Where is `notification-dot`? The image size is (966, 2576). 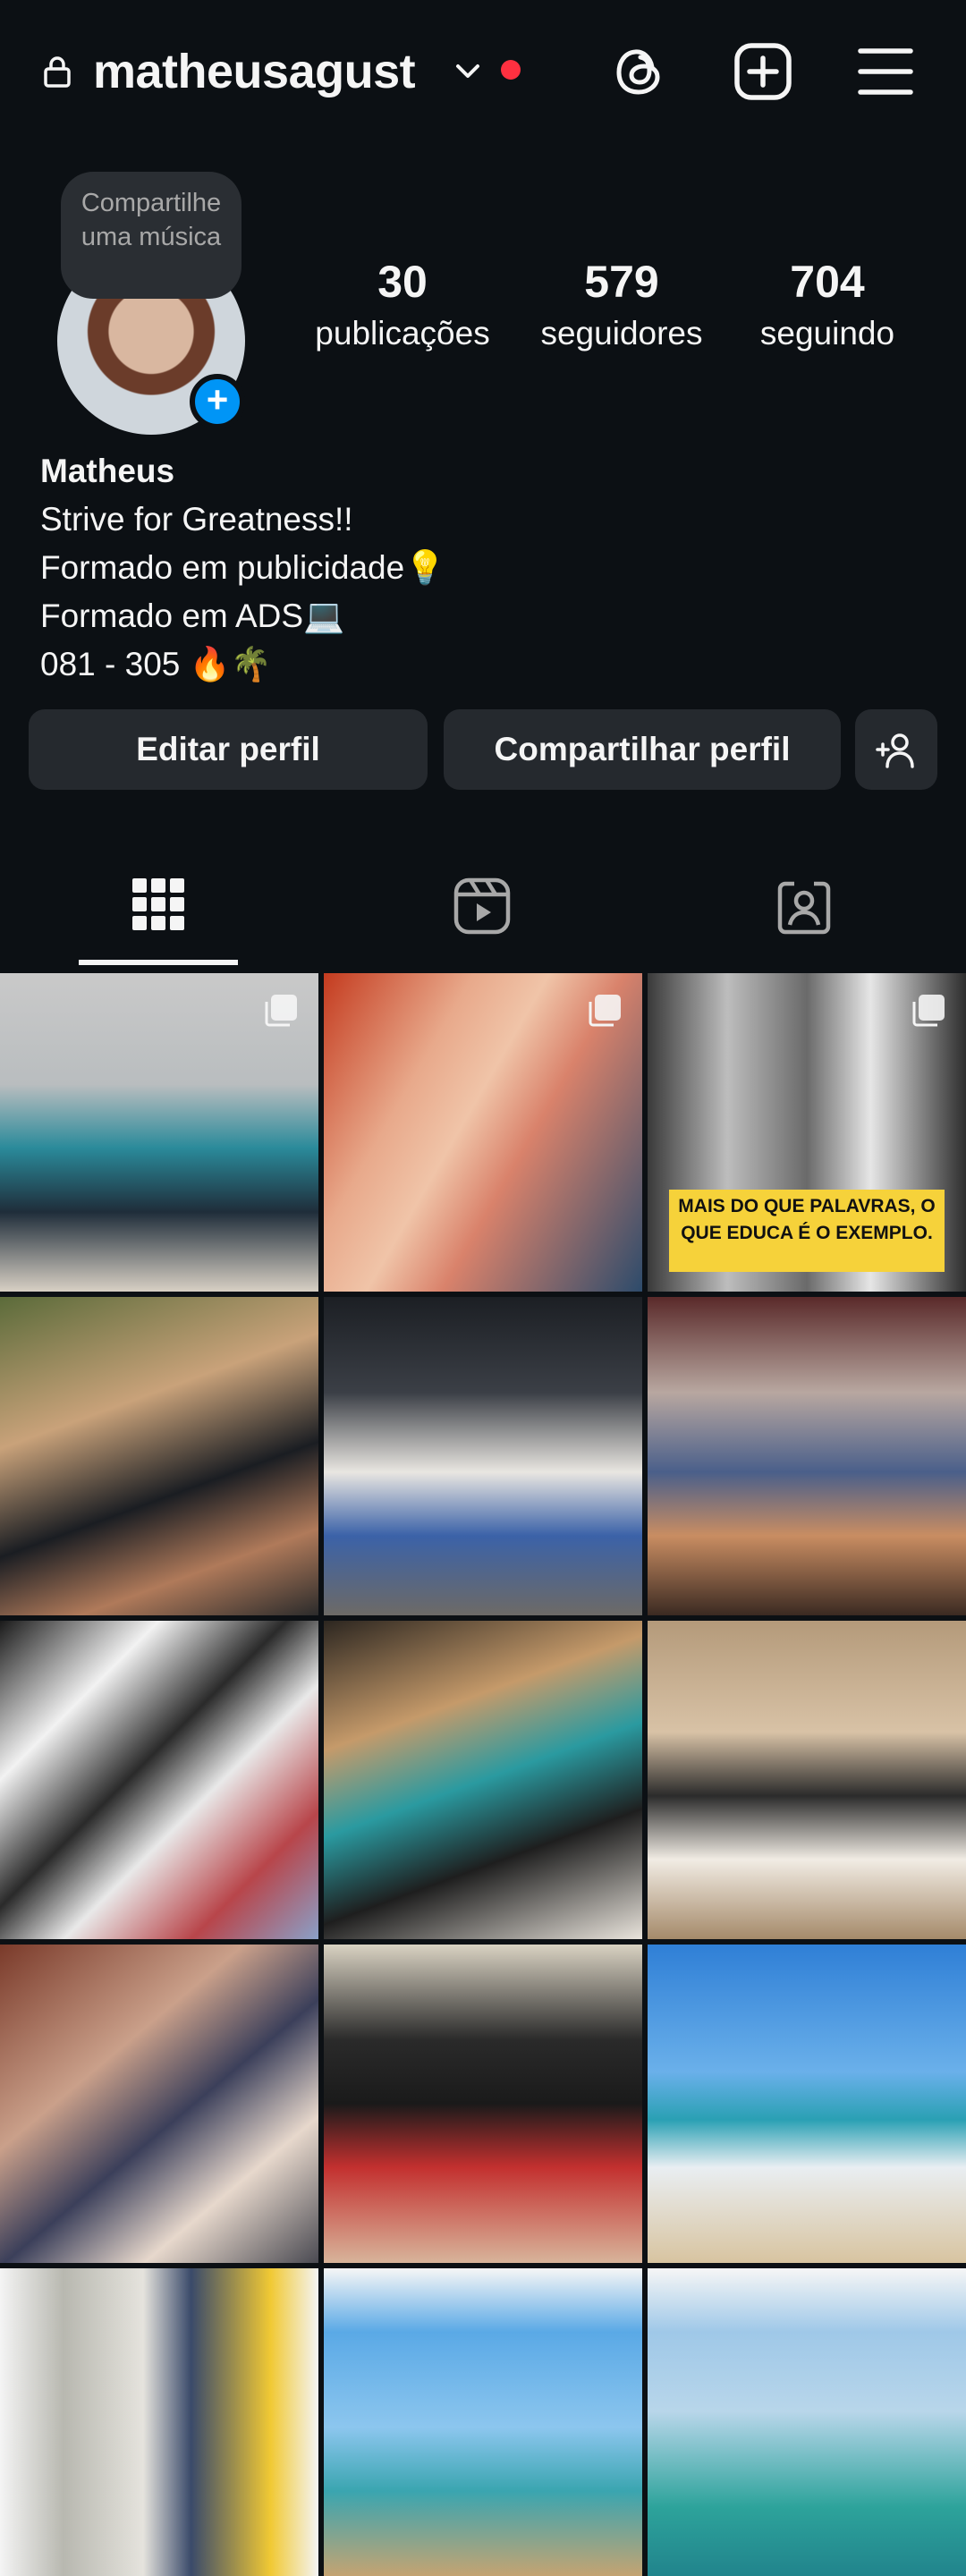 notification-dot is located at coordinates (511, 70).